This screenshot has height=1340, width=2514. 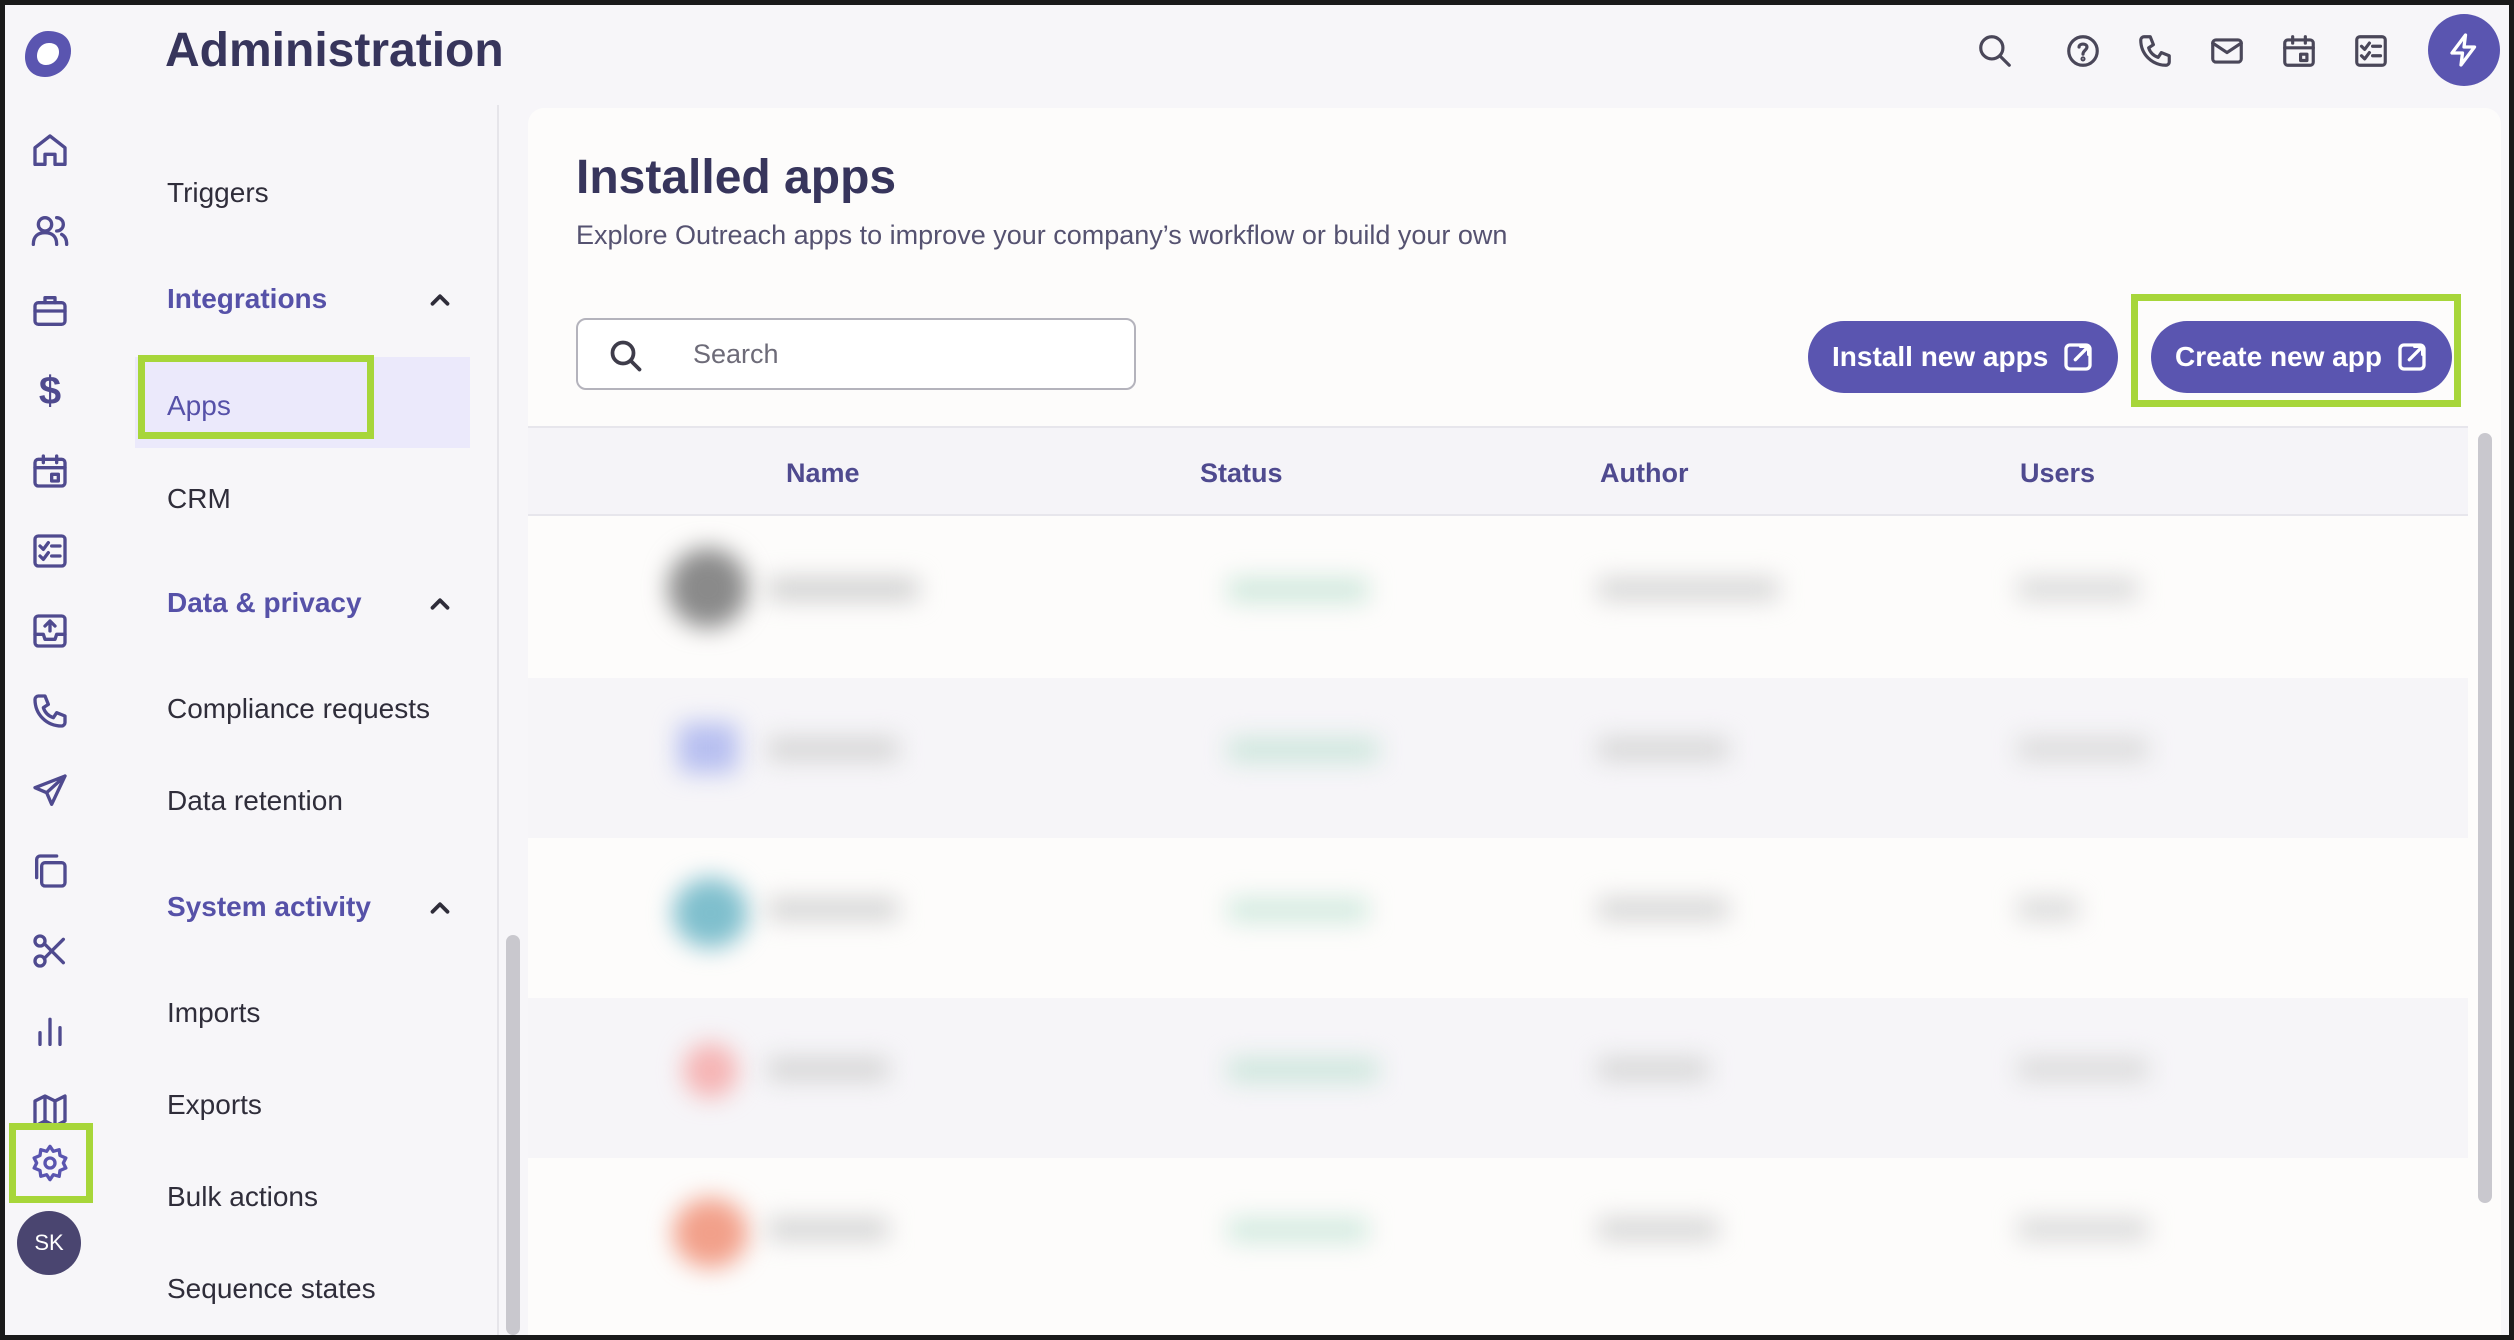 I want to click on nav-item-triggers: Triggers, so click(x=218, y=193).